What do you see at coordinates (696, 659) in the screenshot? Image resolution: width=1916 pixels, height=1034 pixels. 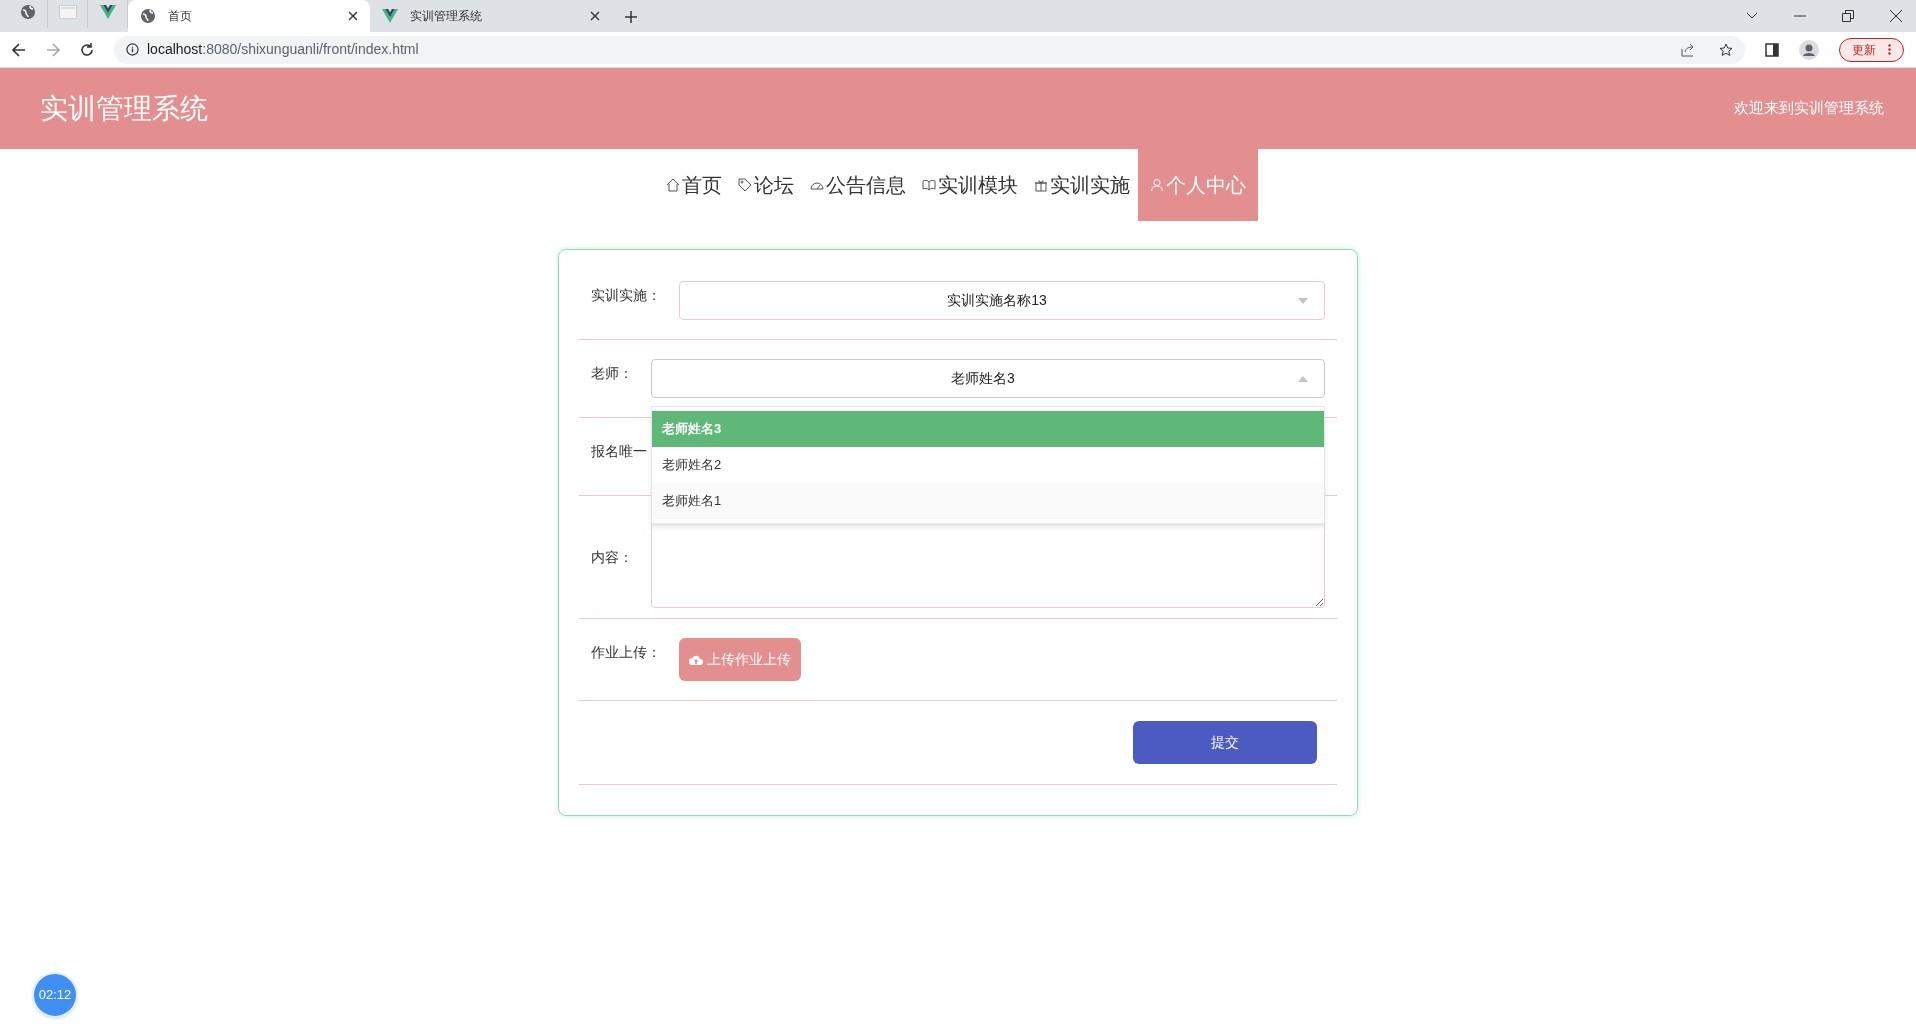 I see `cloud-upload-icon` at bounding box center [696, 659].